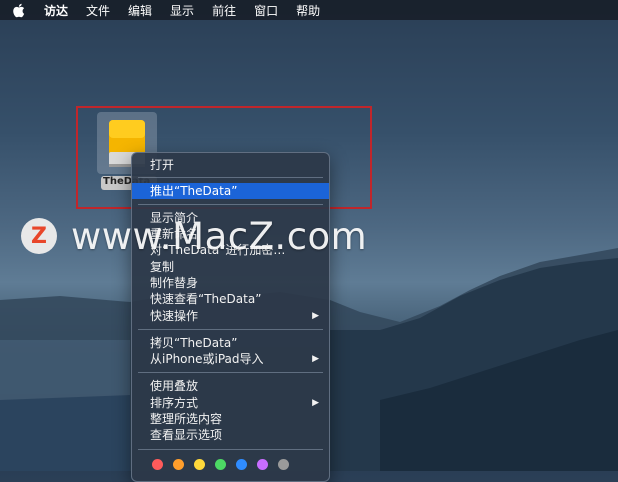  Describe the element at coordinates (178, 464) in the screenshot. I see `tag-orange-dot` at that location.